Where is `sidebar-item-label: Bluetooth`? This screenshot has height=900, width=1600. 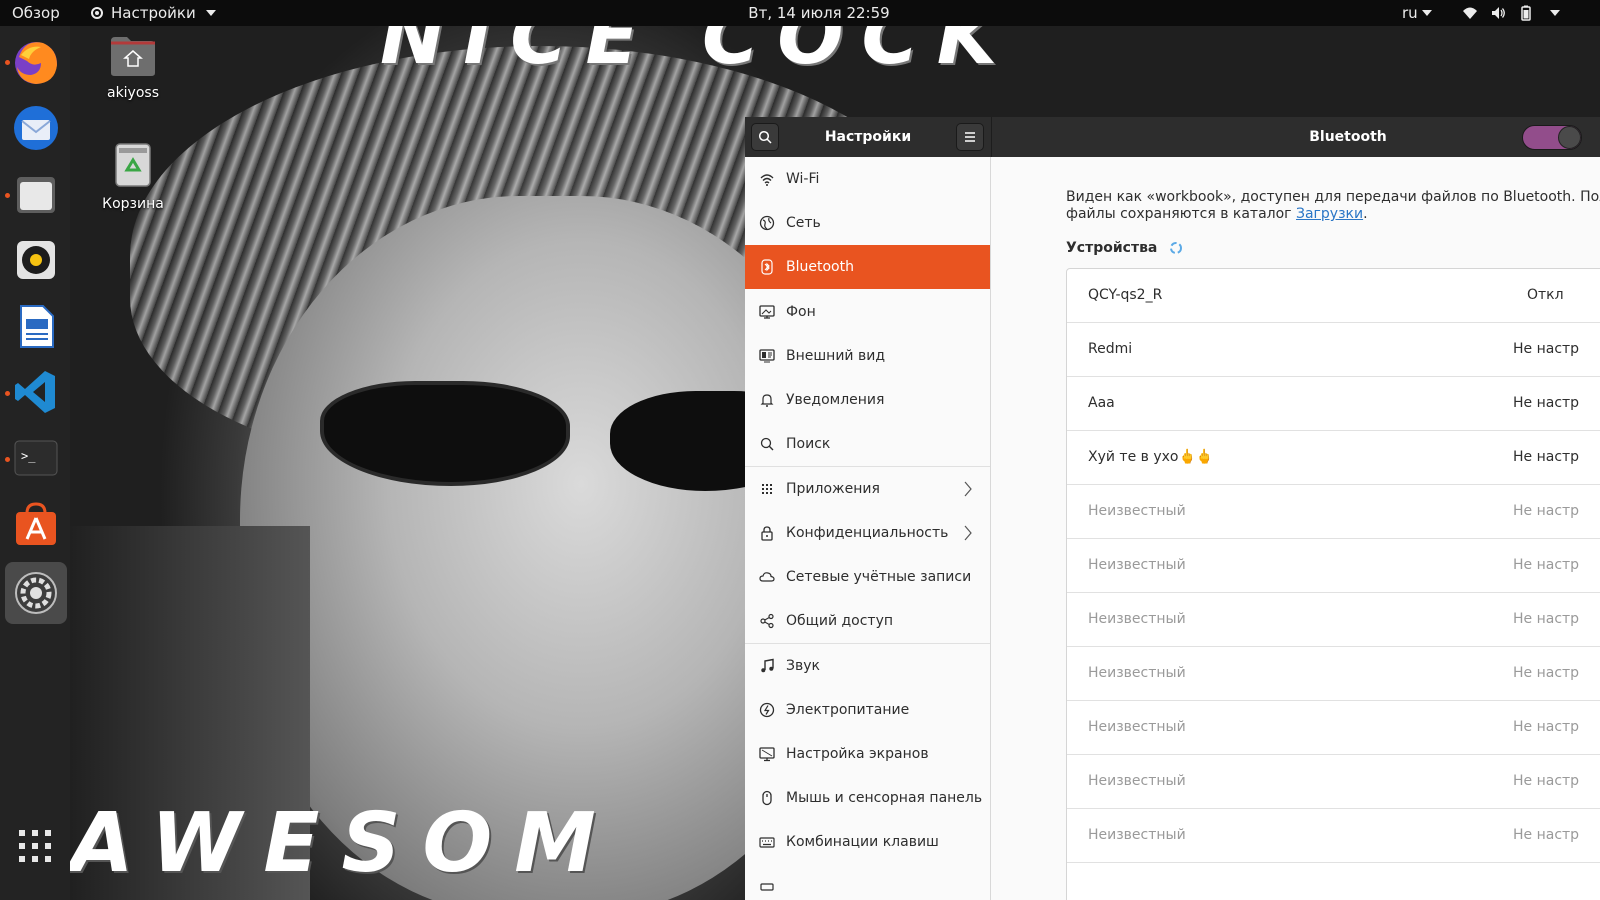
sidebar-item-label: Bluetooth is located at coordinates (820, 267).